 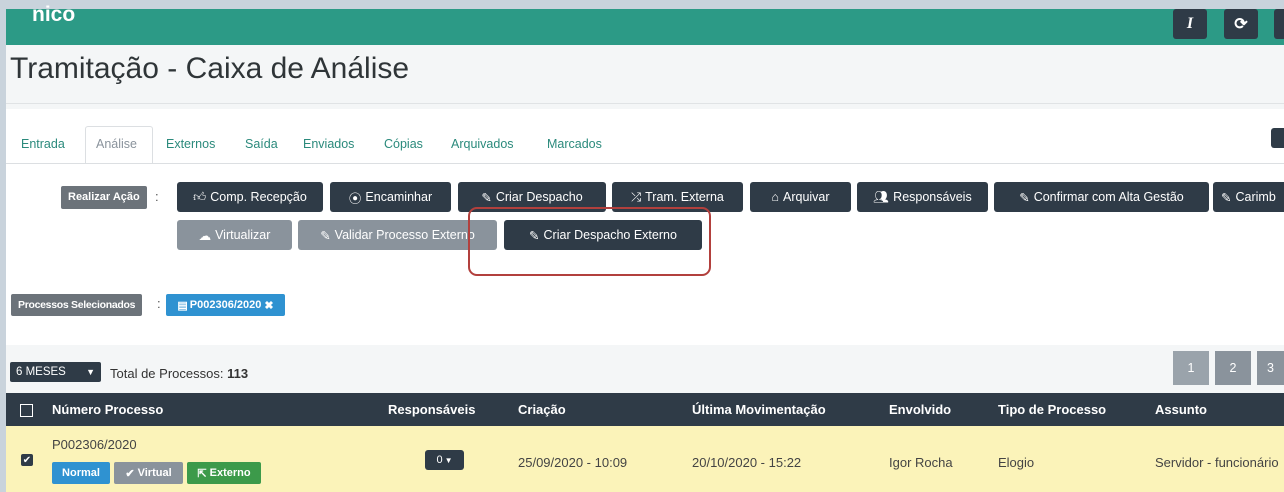 What do you see at coordinates (55, 372) in the screenshot?
I see `period-select: 6 MESES ▼` at bounding box center [55, 372].